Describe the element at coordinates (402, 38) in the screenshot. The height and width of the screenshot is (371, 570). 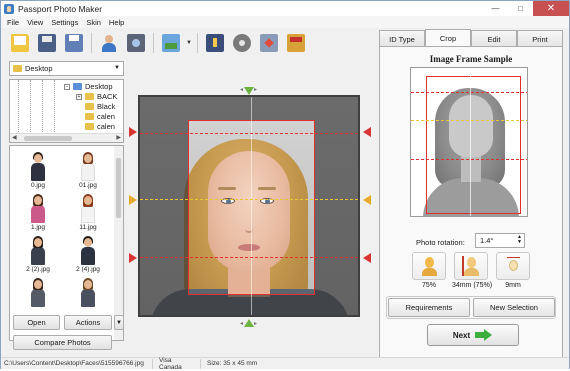
I see `tab-id-type: ID Type` at that location.